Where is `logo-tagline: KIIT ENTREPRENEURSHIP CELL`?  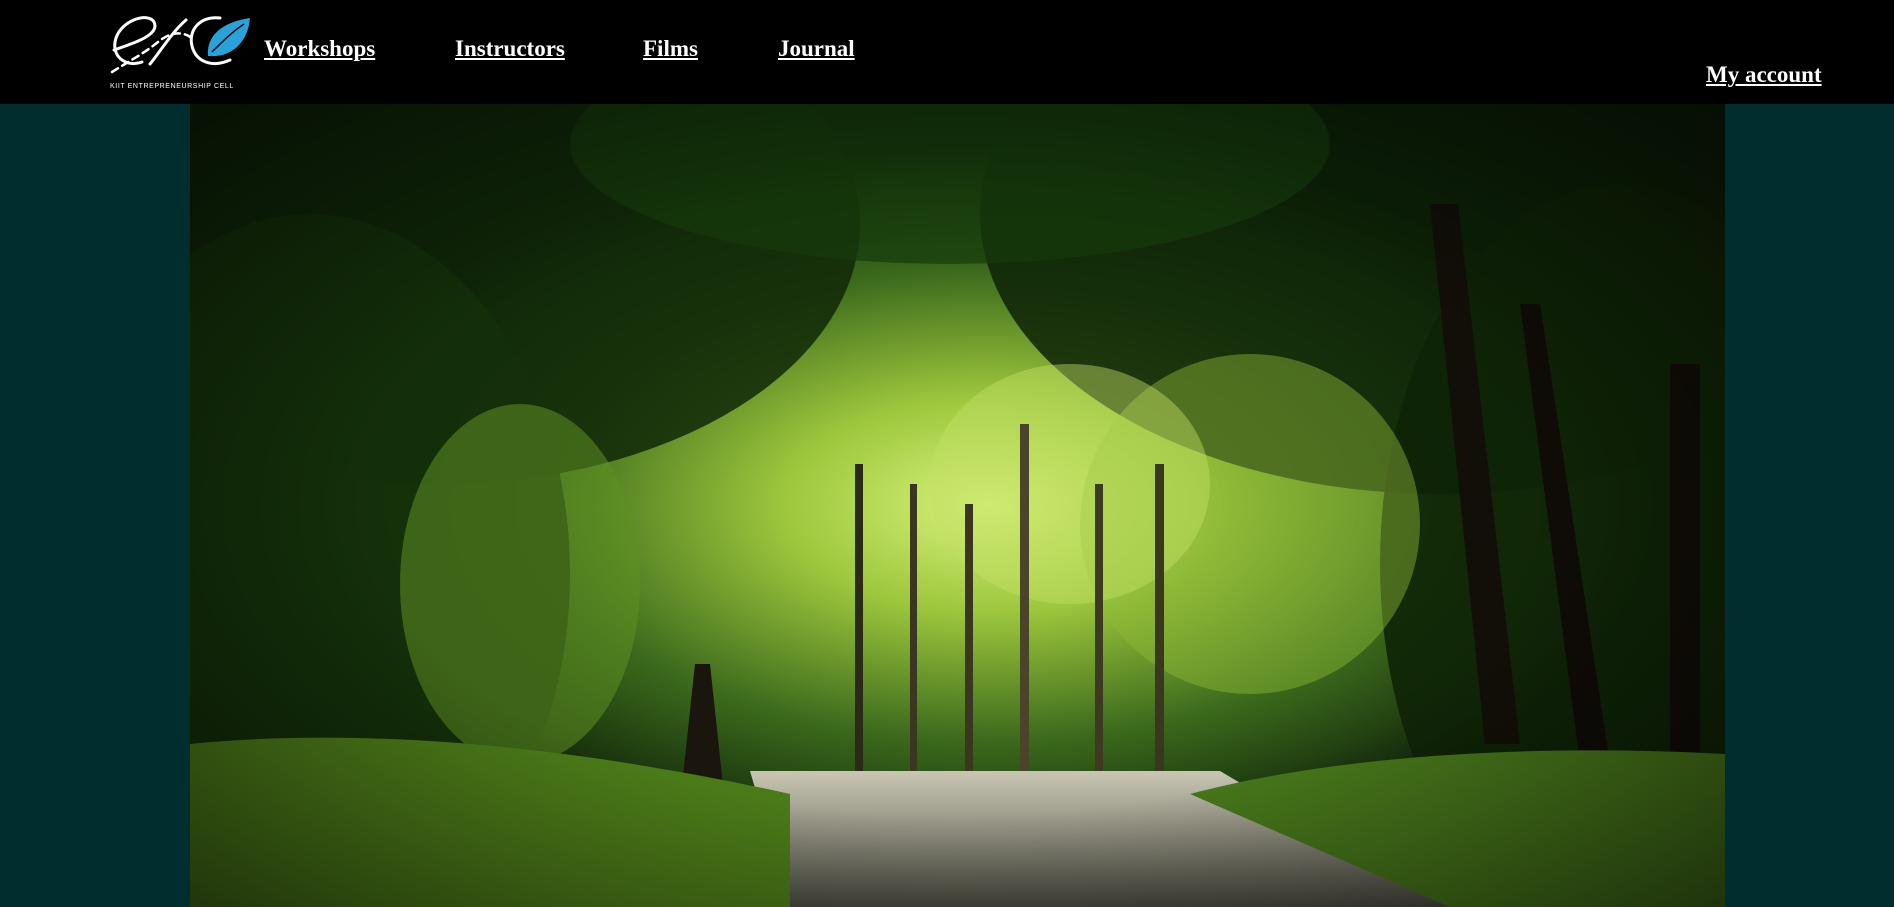
logo-tagline: KIIT ENTREPRENEURSHIP CELL is located at coordinates (172, 86).